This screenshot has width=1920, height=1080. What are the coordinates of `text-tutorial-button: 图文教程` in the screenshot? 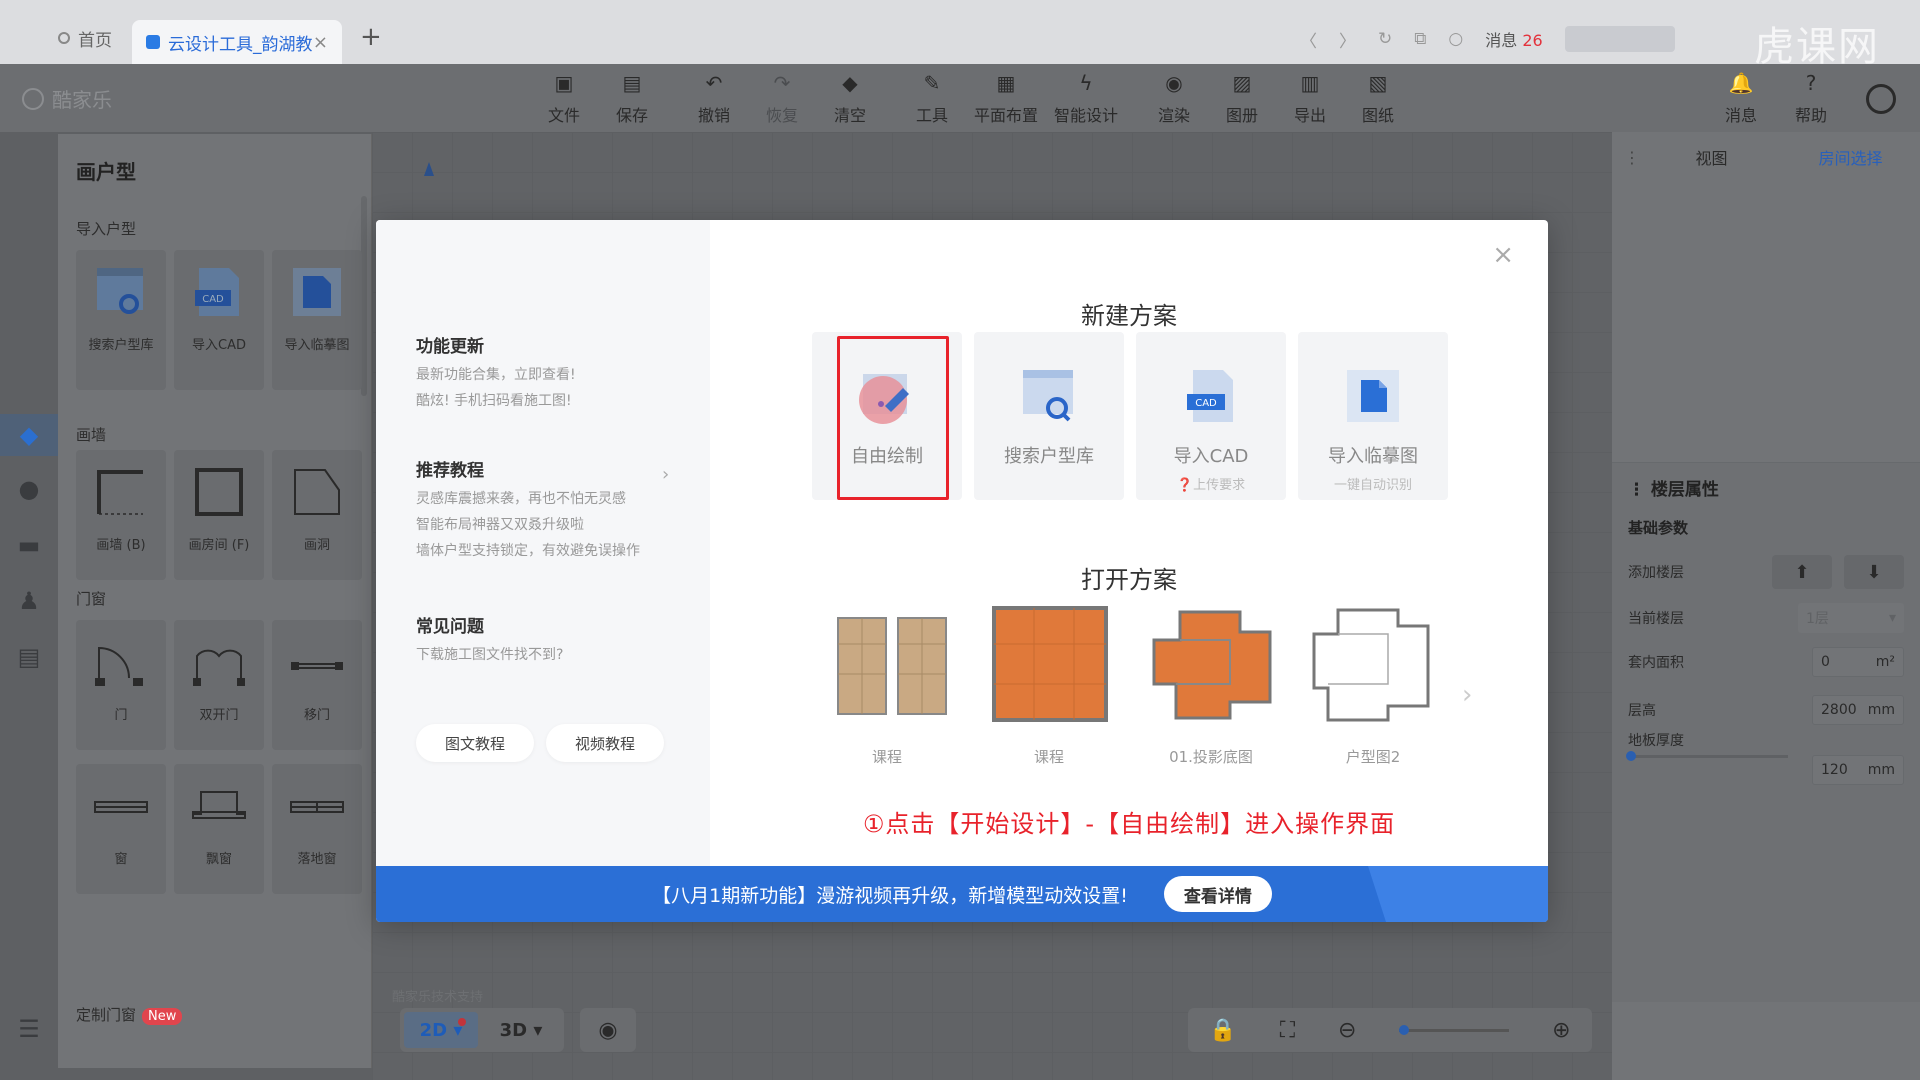 It's located at (475, 743).